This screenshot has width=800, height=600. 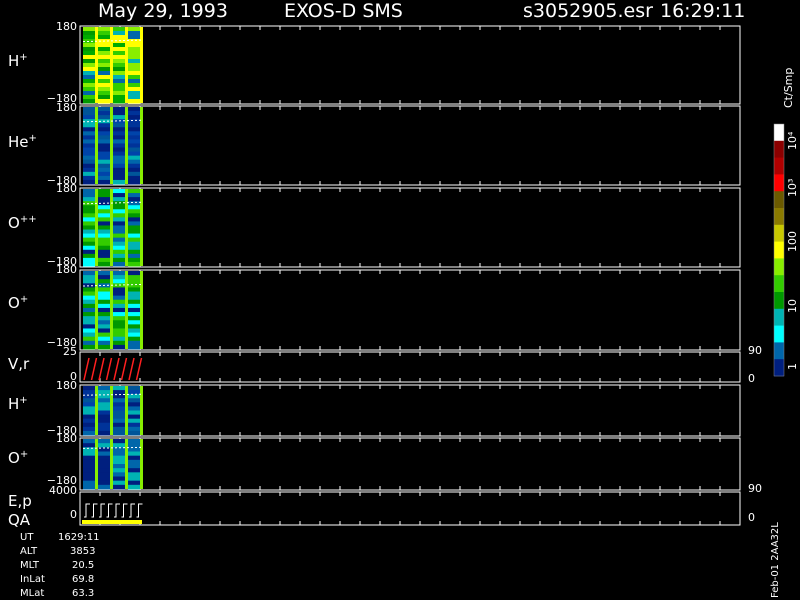 What do you see at coordinates (755, 350) in the screenshot?
I see `rtick-vr-top: 90` at bounding box center [755, 350].